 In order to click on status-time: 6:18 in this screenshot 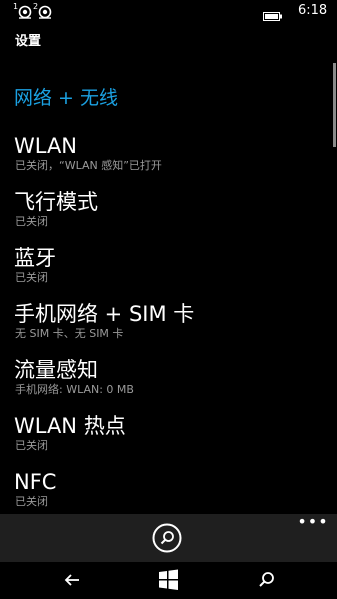, I will do `click(313, 10)`.